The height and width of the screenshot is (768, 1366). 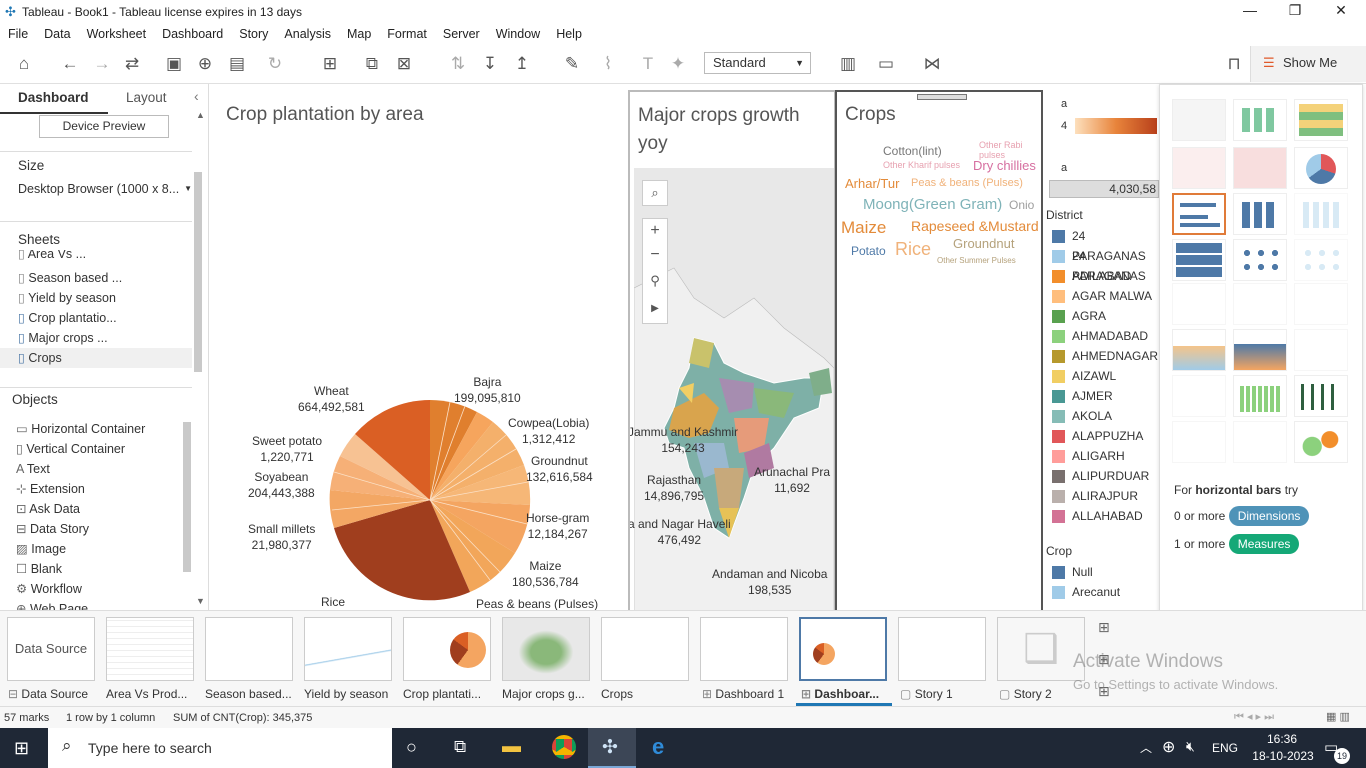 I want to click on legend-item: AGRA, so click(x=1076, y=316).